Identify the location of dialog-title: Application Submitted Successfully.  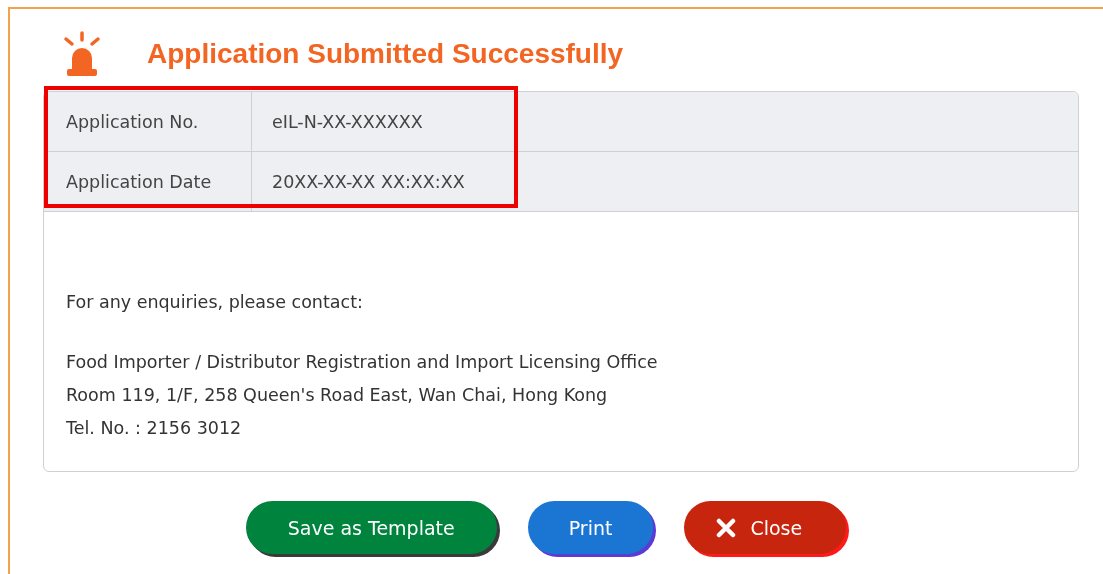
(385, 54).